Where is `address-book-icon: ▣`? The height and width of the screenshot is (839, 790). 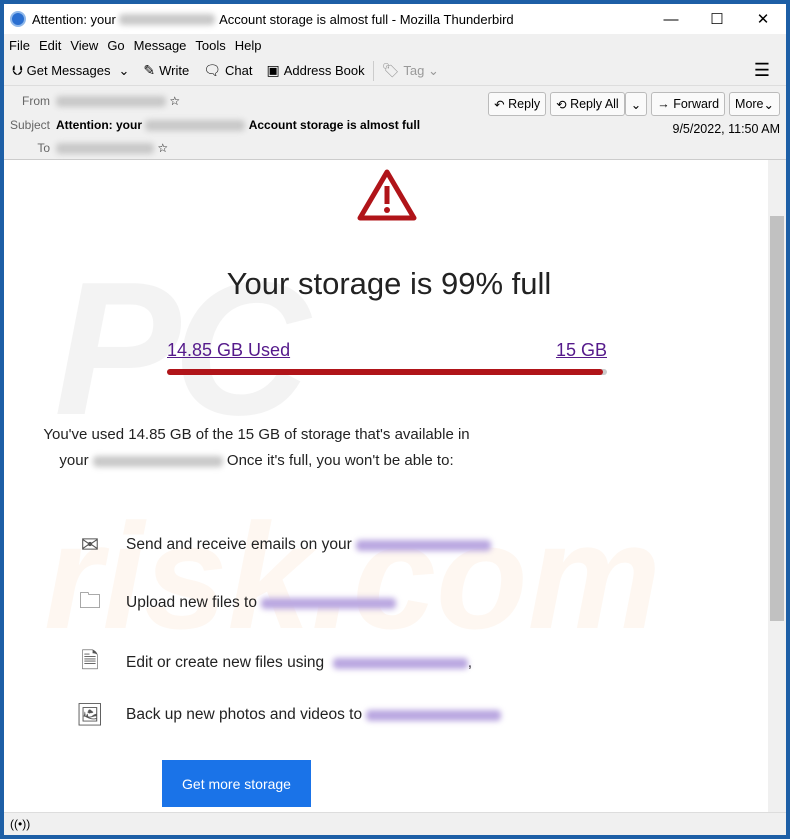 address-book-icon: ▣ is located at coordinates (273, 70).